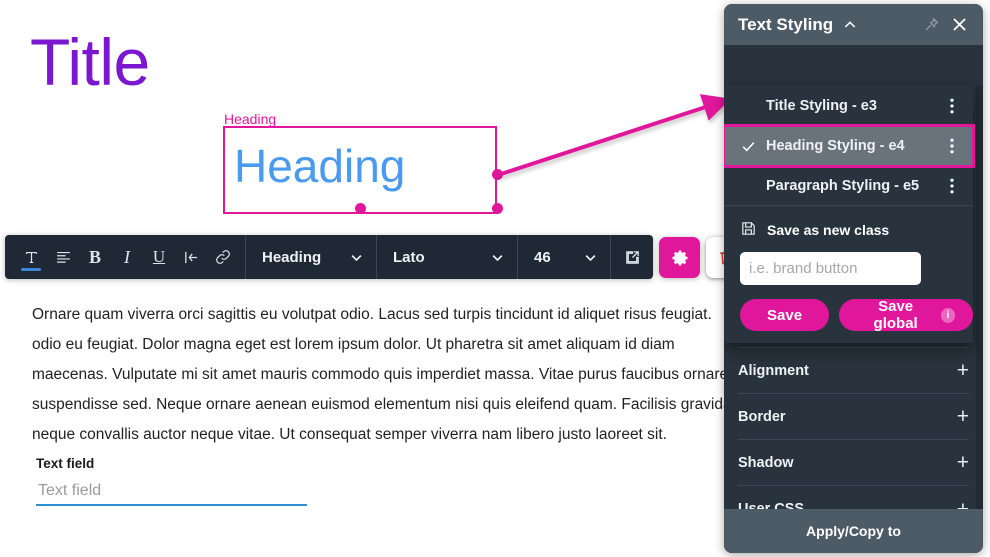  What do you see at coordinates (948, 315) in the screenshot?
I see `info-icon: i` at bounding box center [948, 315].